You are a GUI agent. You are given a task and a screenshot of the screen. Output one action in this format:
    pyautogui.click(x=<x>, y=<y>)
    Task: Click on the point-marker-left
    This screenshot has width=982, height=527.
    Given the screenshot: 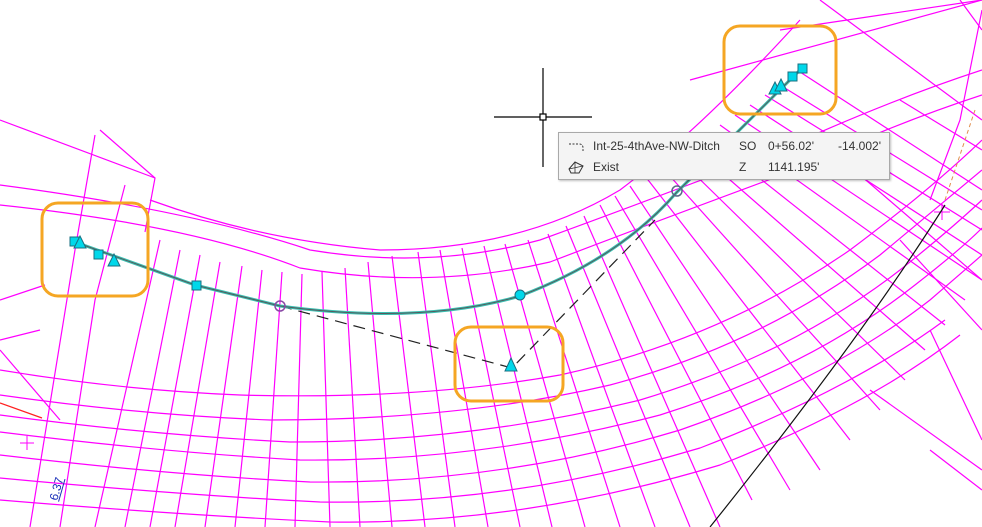 What is the action you would take?
    pyautogui.click(x=27, y=443)
    